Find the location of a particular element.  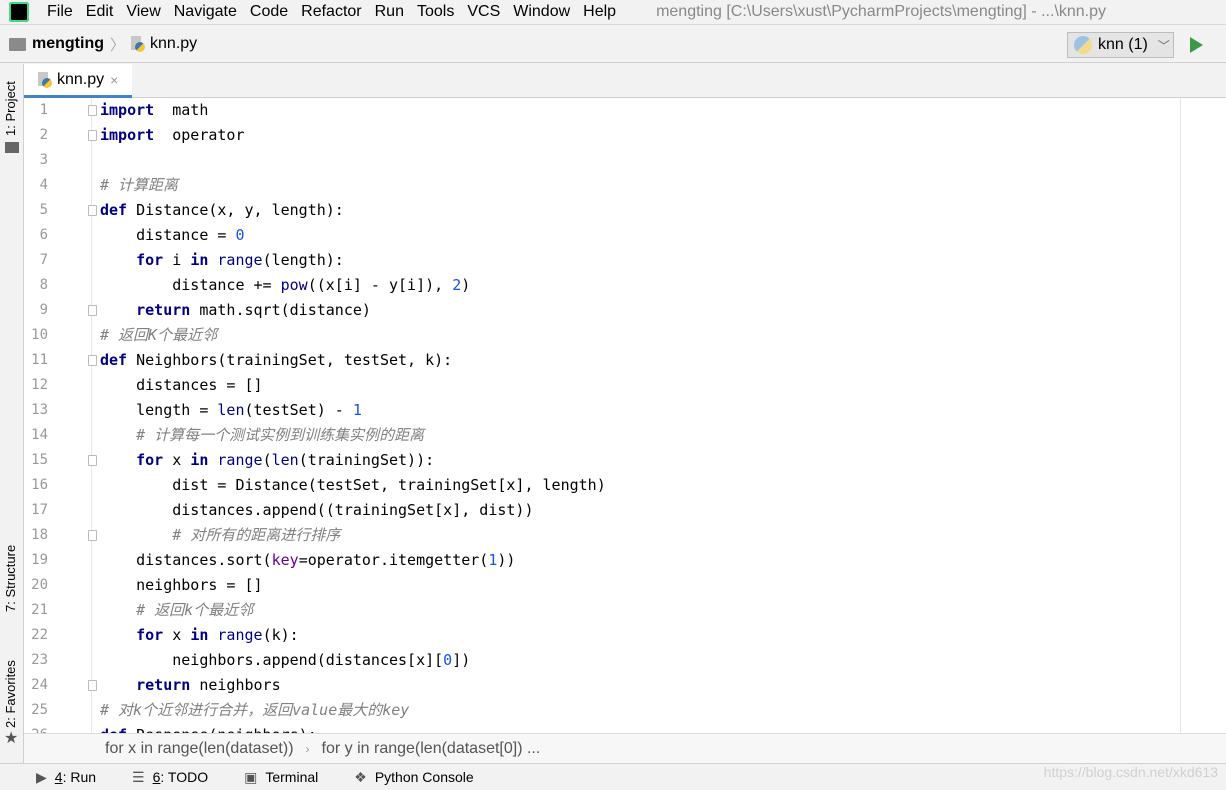

line-number: 18 is located at coordinates (39, 535).